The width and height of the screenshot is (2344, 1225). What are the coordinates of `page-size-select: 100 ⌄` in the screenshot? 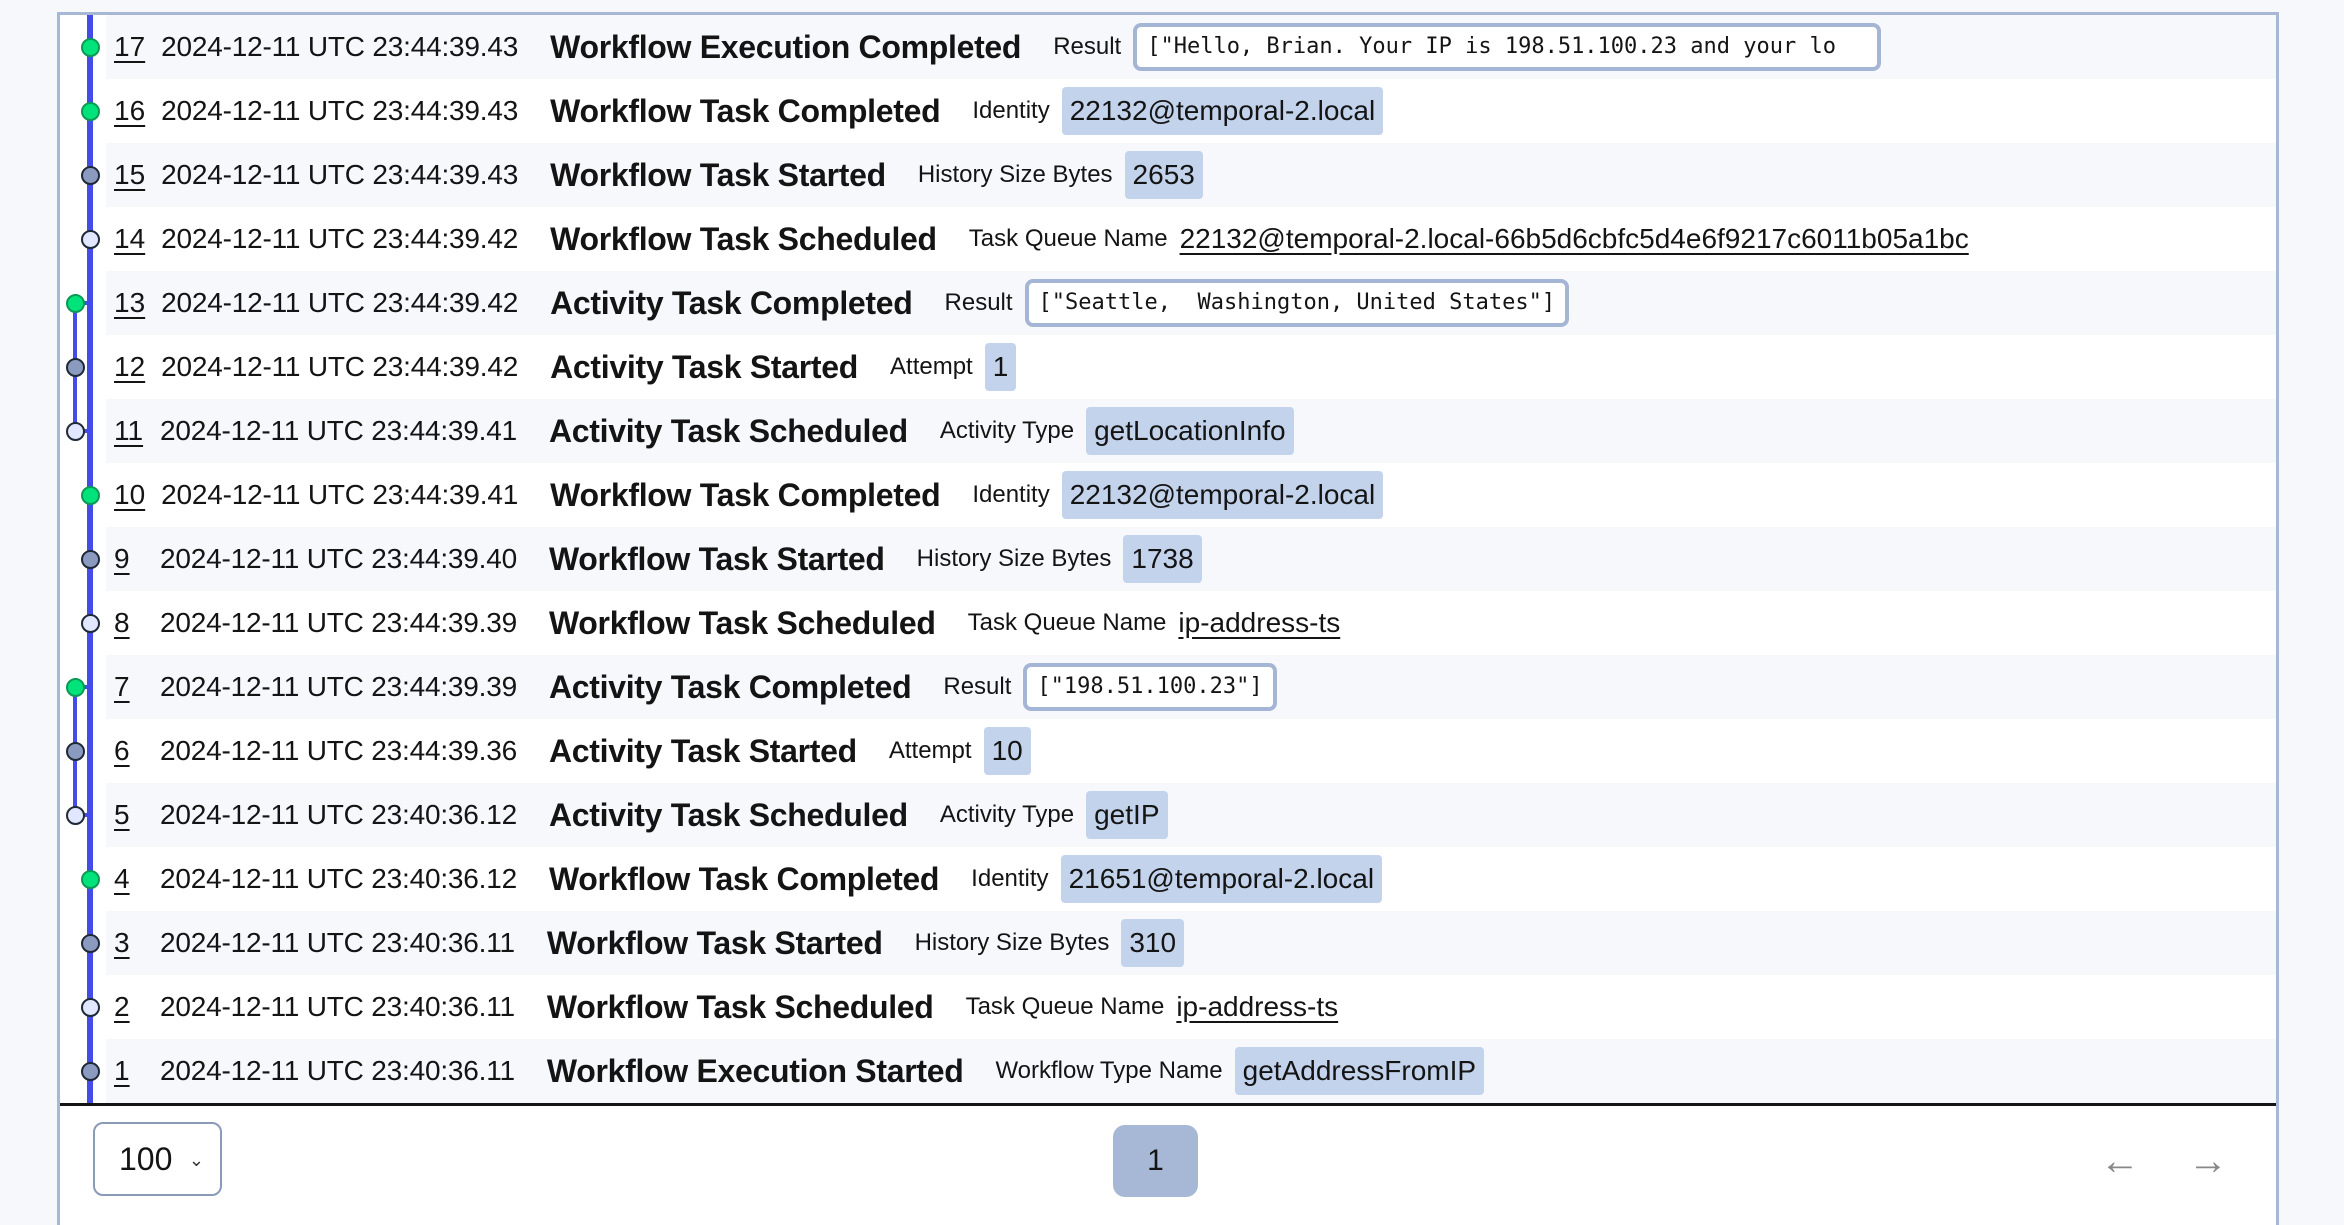 It's located at (157, 1159).